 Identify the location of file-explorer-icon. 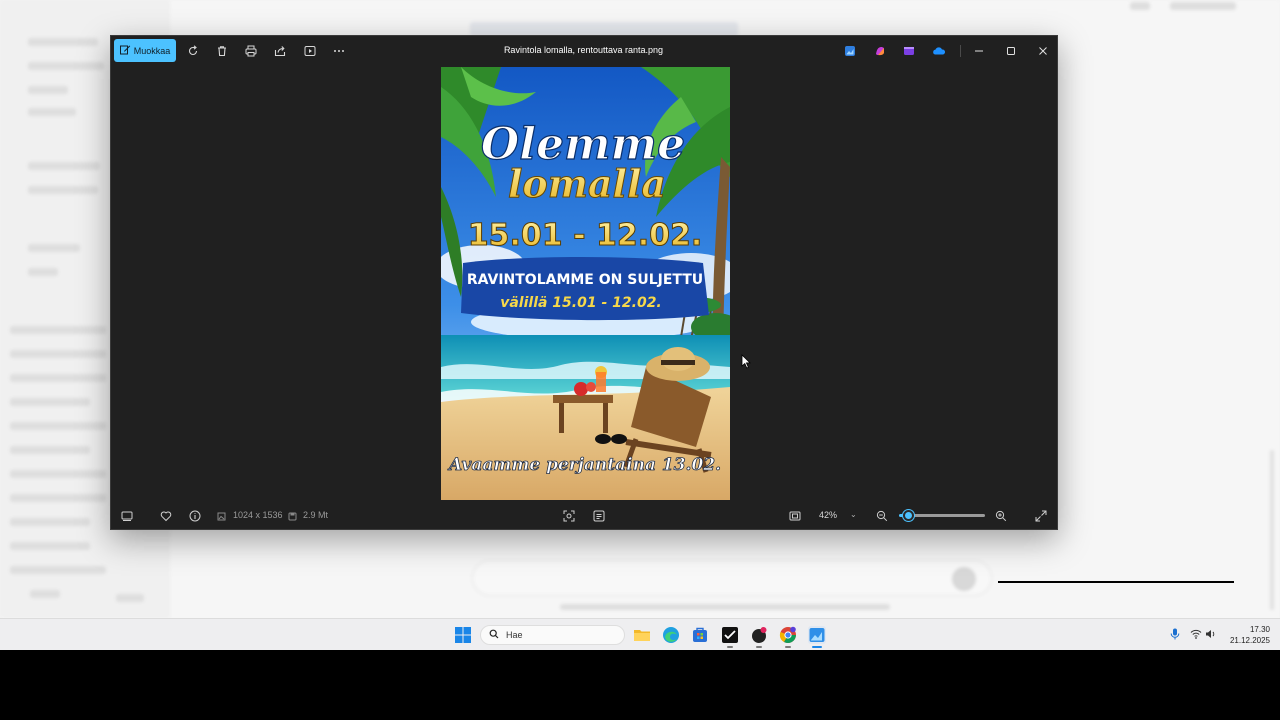
(642, 635).